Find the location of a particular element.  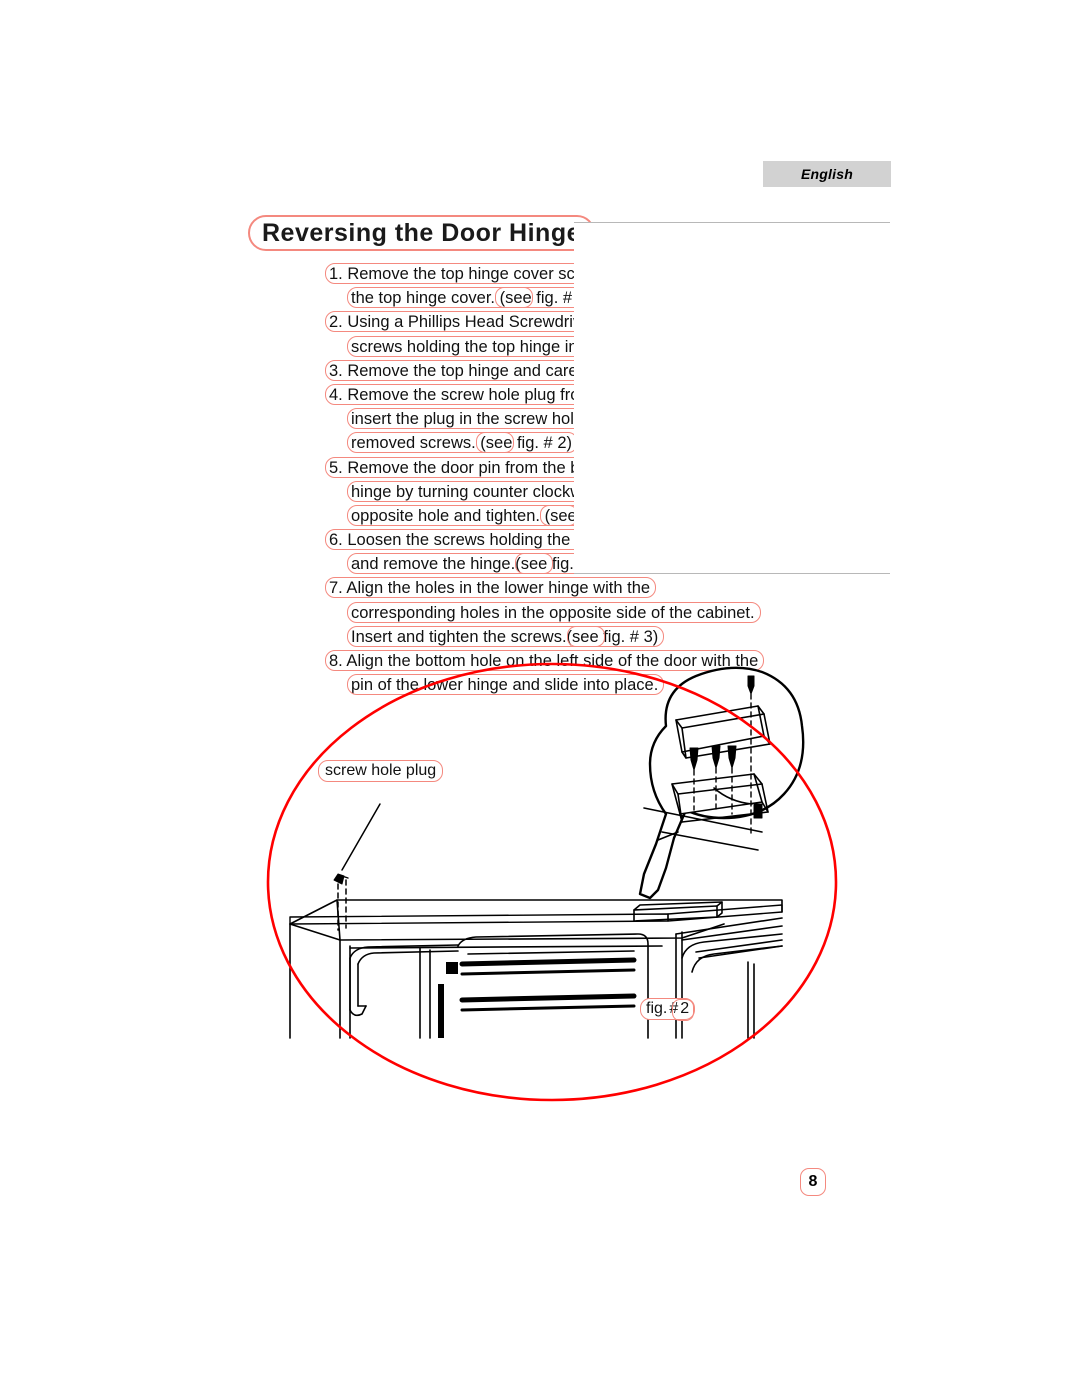

figure-label-hash: # is located at coordinates (674, 1008).